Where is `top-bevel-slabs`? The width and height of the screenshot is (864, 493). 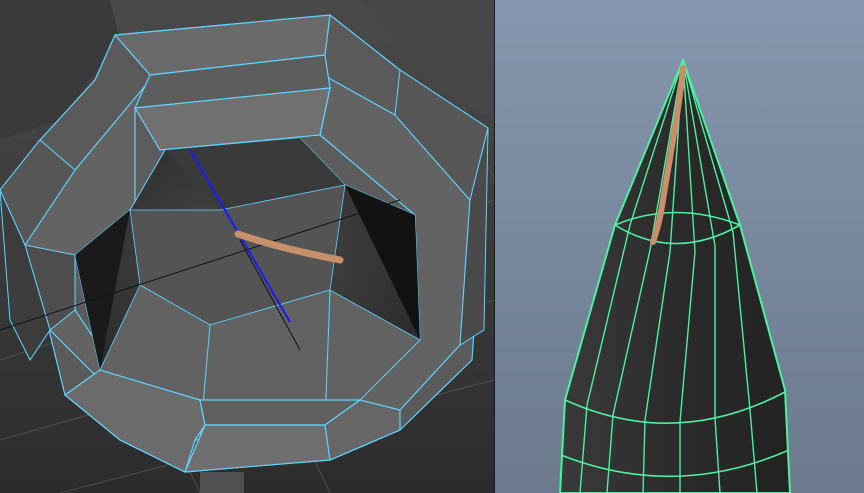 top-bevel-slabs is located at coordinates (222, 82).